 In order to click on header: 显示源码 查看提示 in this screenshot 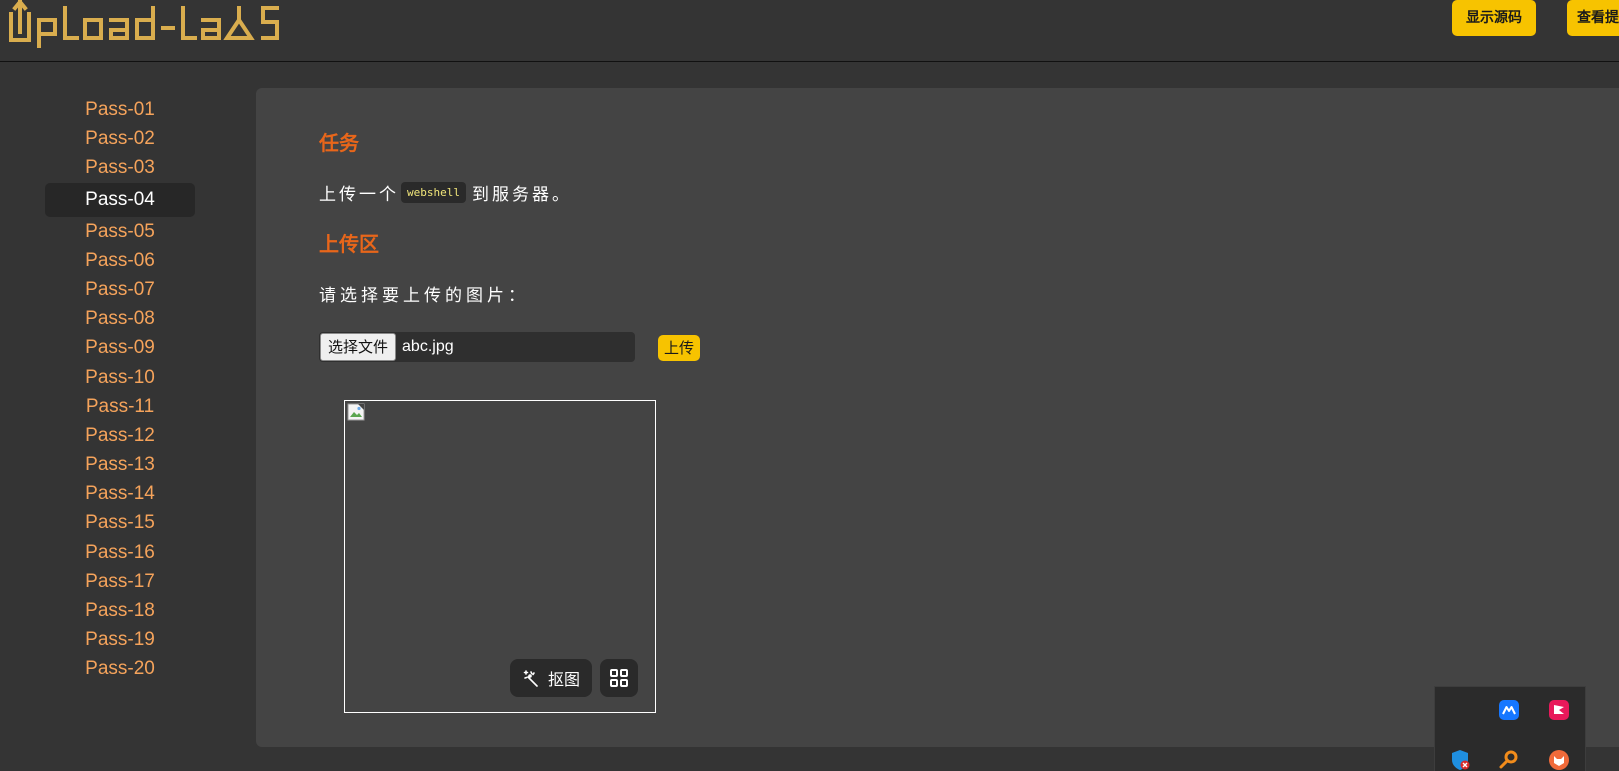, I will do `click(809, 31)`.